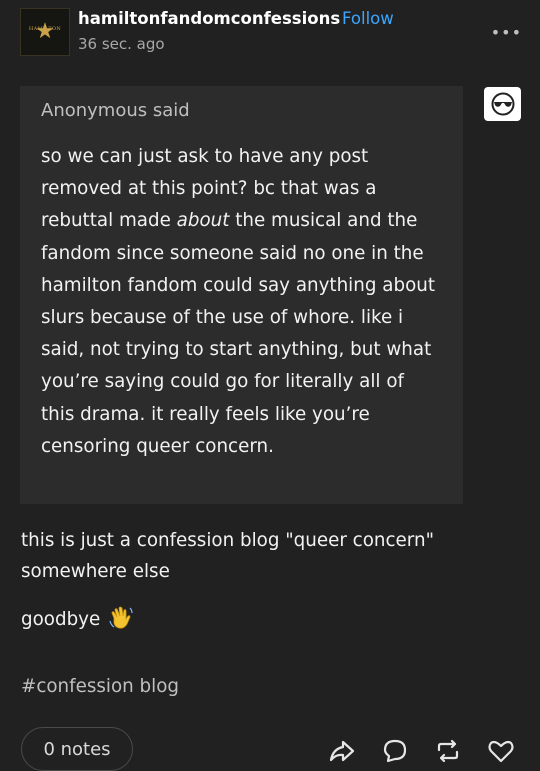  I want to click on blog-name-link: hamiltonfandomconfessions, so click(209, 18).